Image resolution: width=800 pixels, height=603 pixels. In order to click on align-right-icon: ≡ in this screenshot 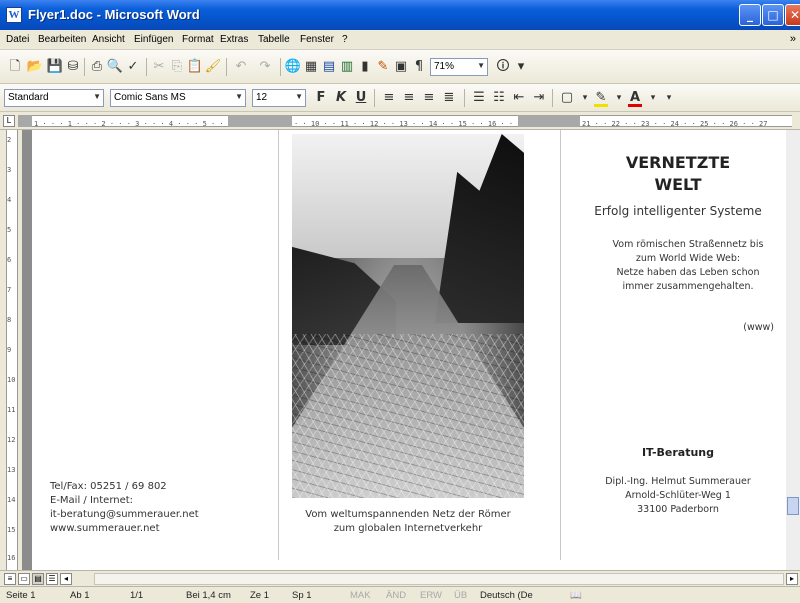, I will do `click(429, 98)`.